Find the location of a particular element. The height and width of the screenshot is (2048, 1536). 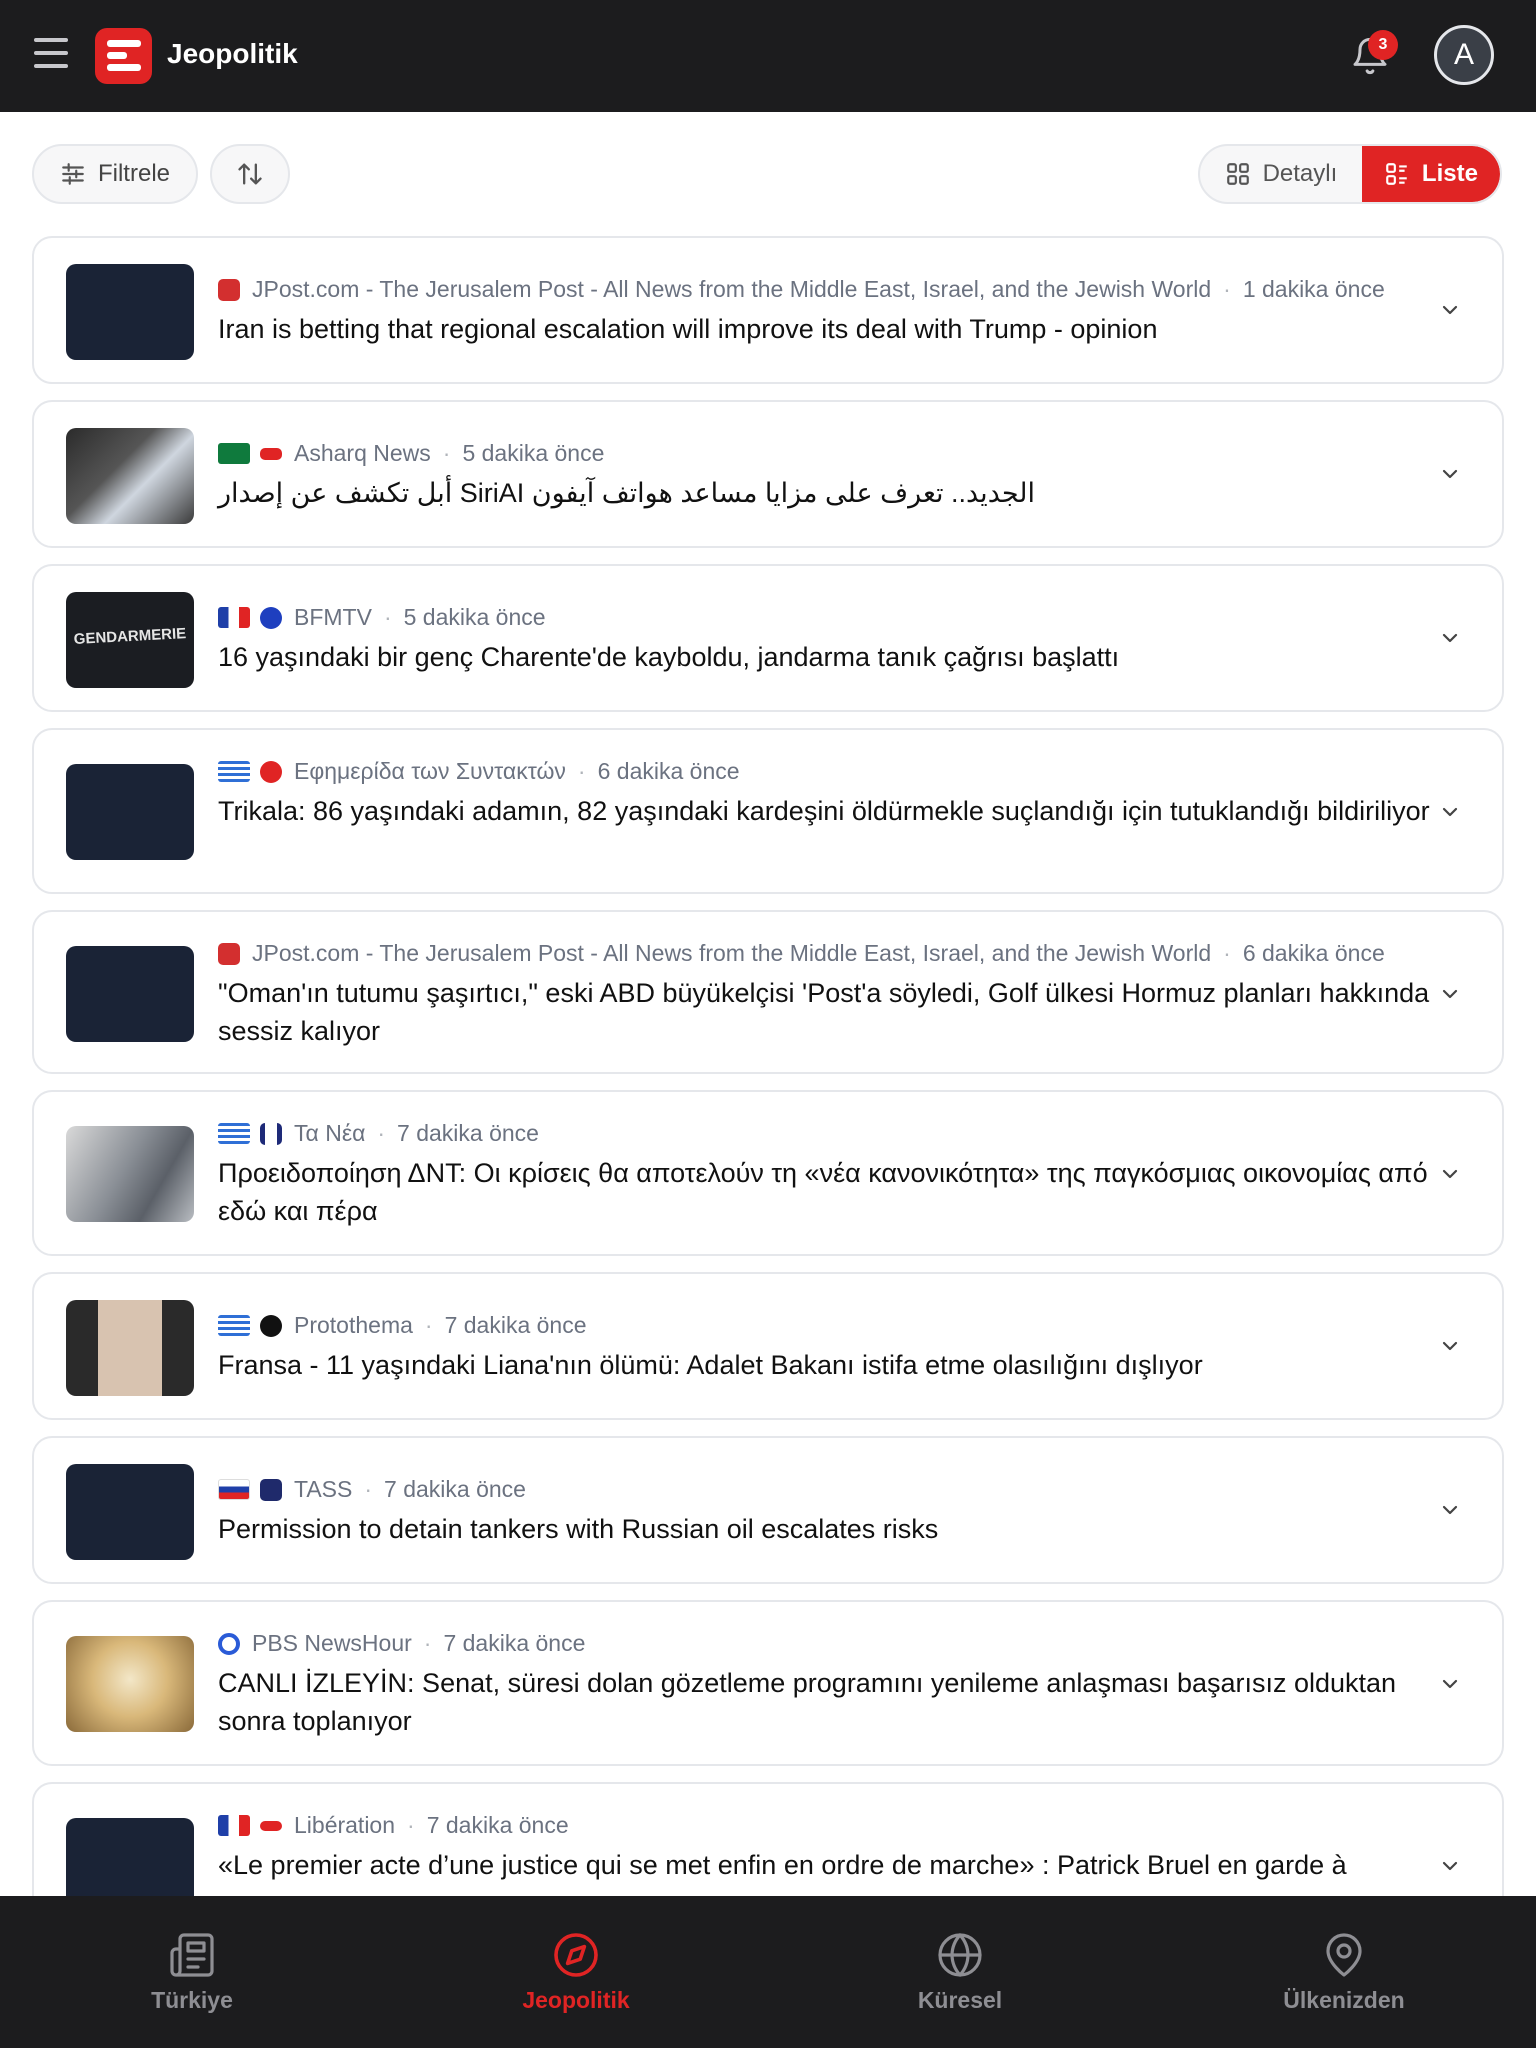

news-meta: PBS NewsHour · 7 dakika önce is located at coordinates (401, 1643).